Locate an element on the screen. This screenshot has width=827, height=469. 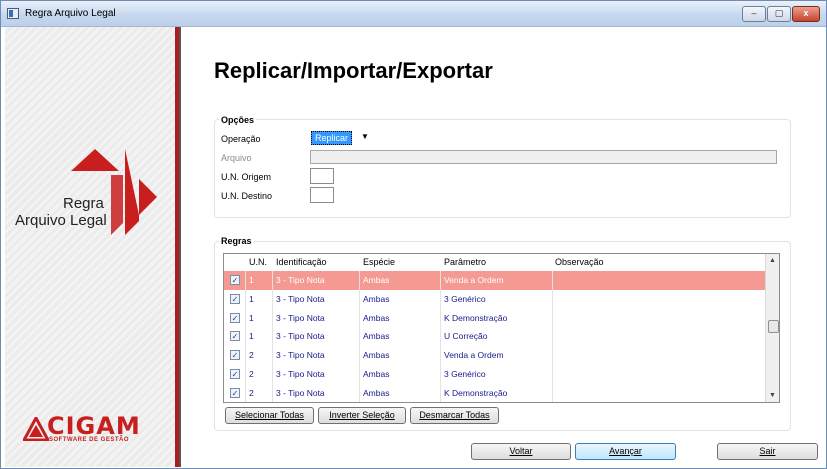
arquivo-field is located at coordinates (543, 157).